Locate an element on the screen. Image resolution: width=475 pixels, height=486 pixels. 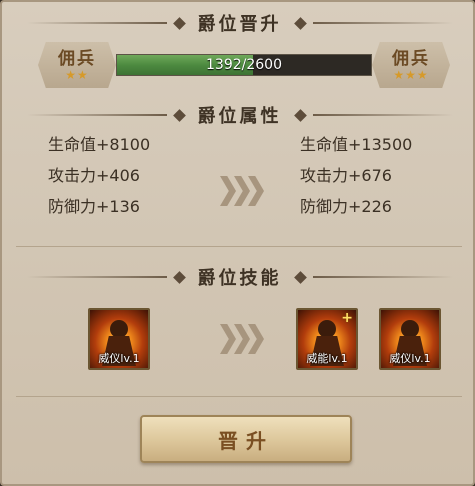
section-title-promotion: 爵位晋升 is located at coordinates (239, 24).